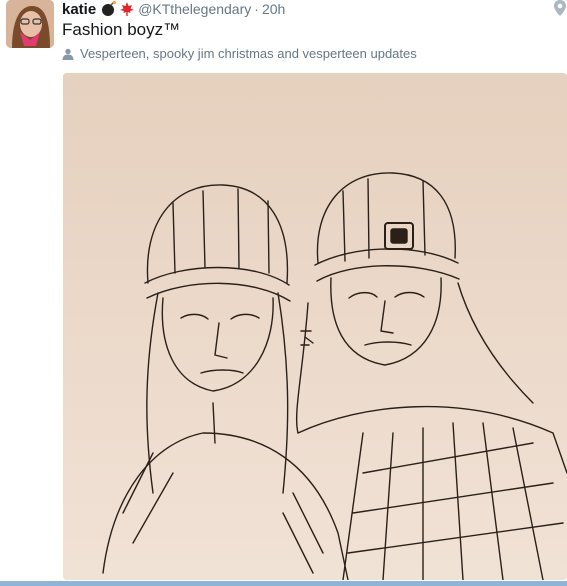 This screenshot has height=586, width=567. I want to click on bottom-bar, so click(283, 583).